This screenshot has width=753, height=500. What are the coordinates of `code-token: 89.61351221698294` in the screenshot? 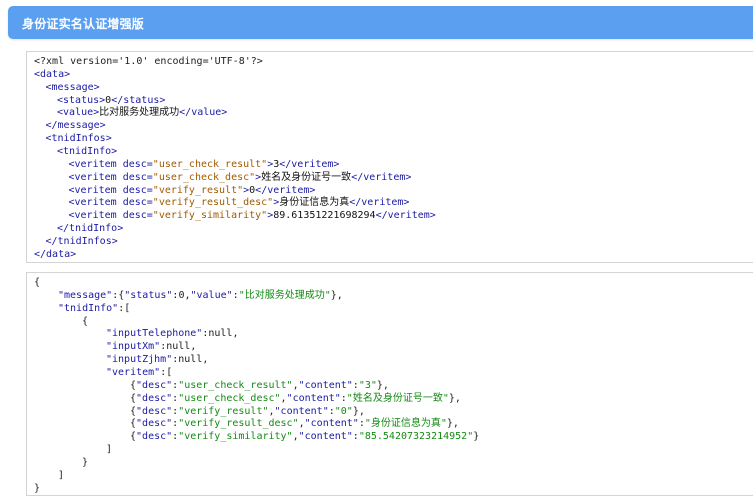 It's located at (324, 216).